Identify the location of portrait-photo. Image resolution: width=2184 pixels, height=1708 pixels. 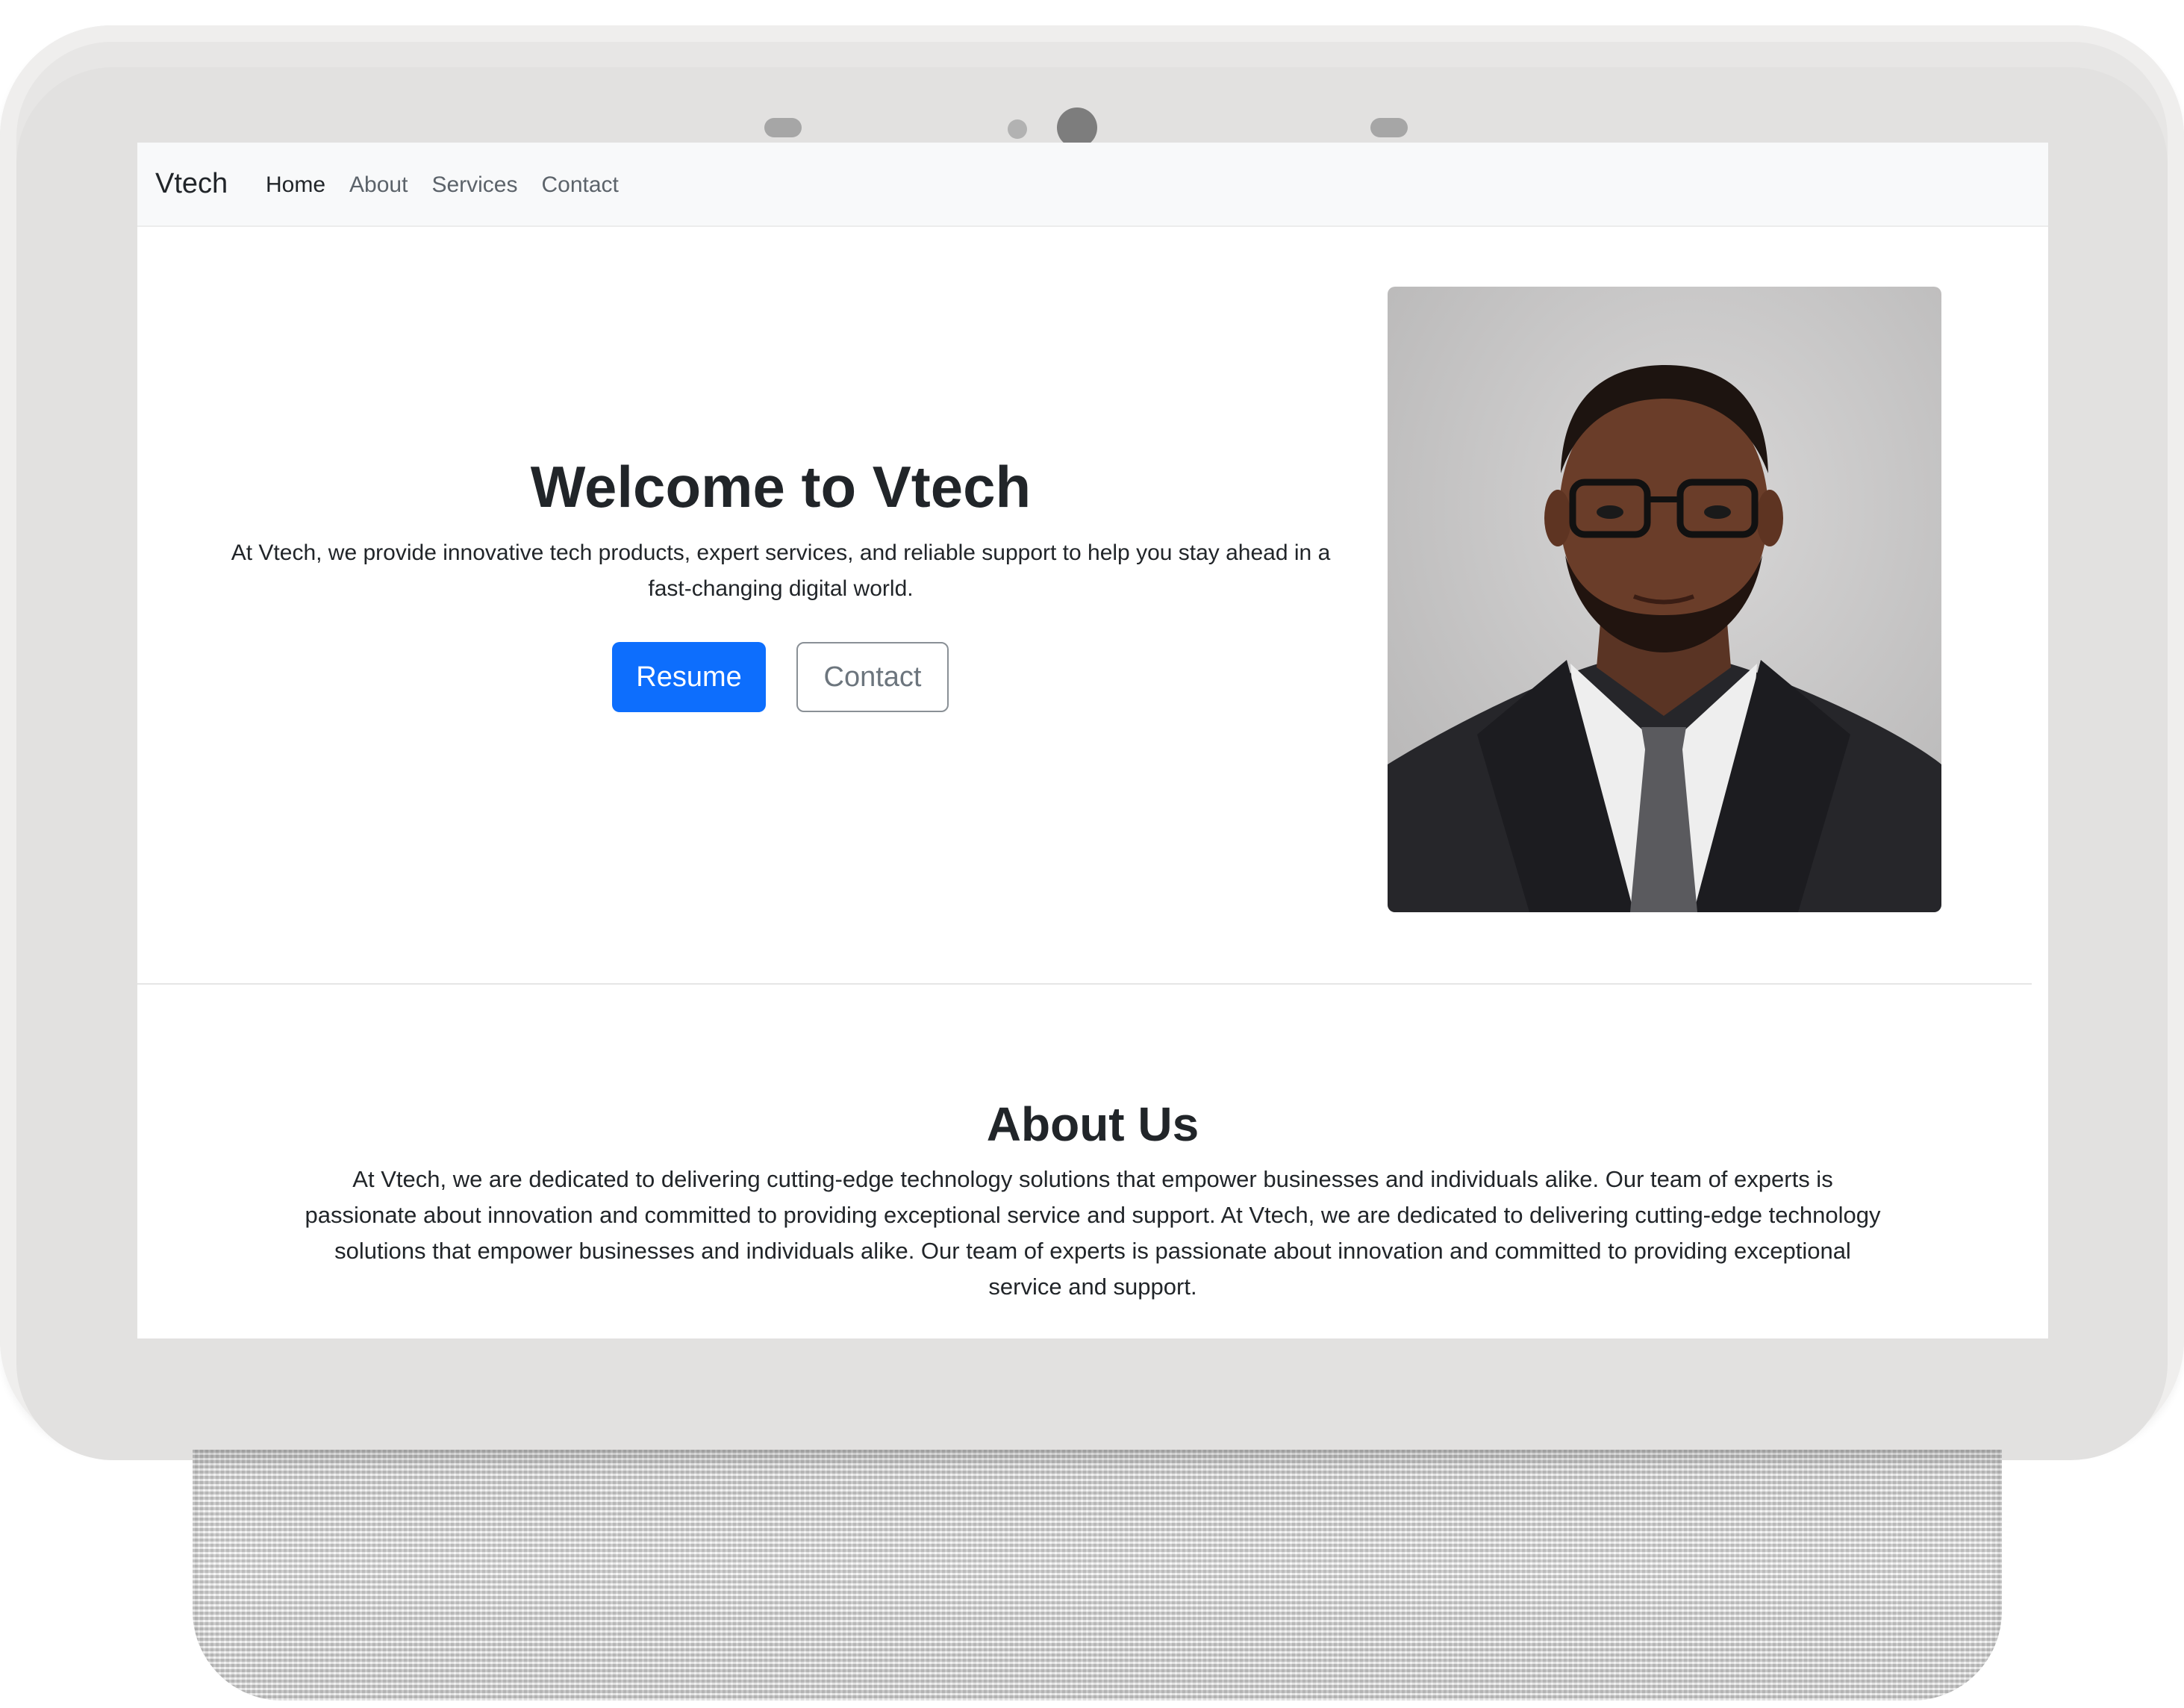
(1664, 599).